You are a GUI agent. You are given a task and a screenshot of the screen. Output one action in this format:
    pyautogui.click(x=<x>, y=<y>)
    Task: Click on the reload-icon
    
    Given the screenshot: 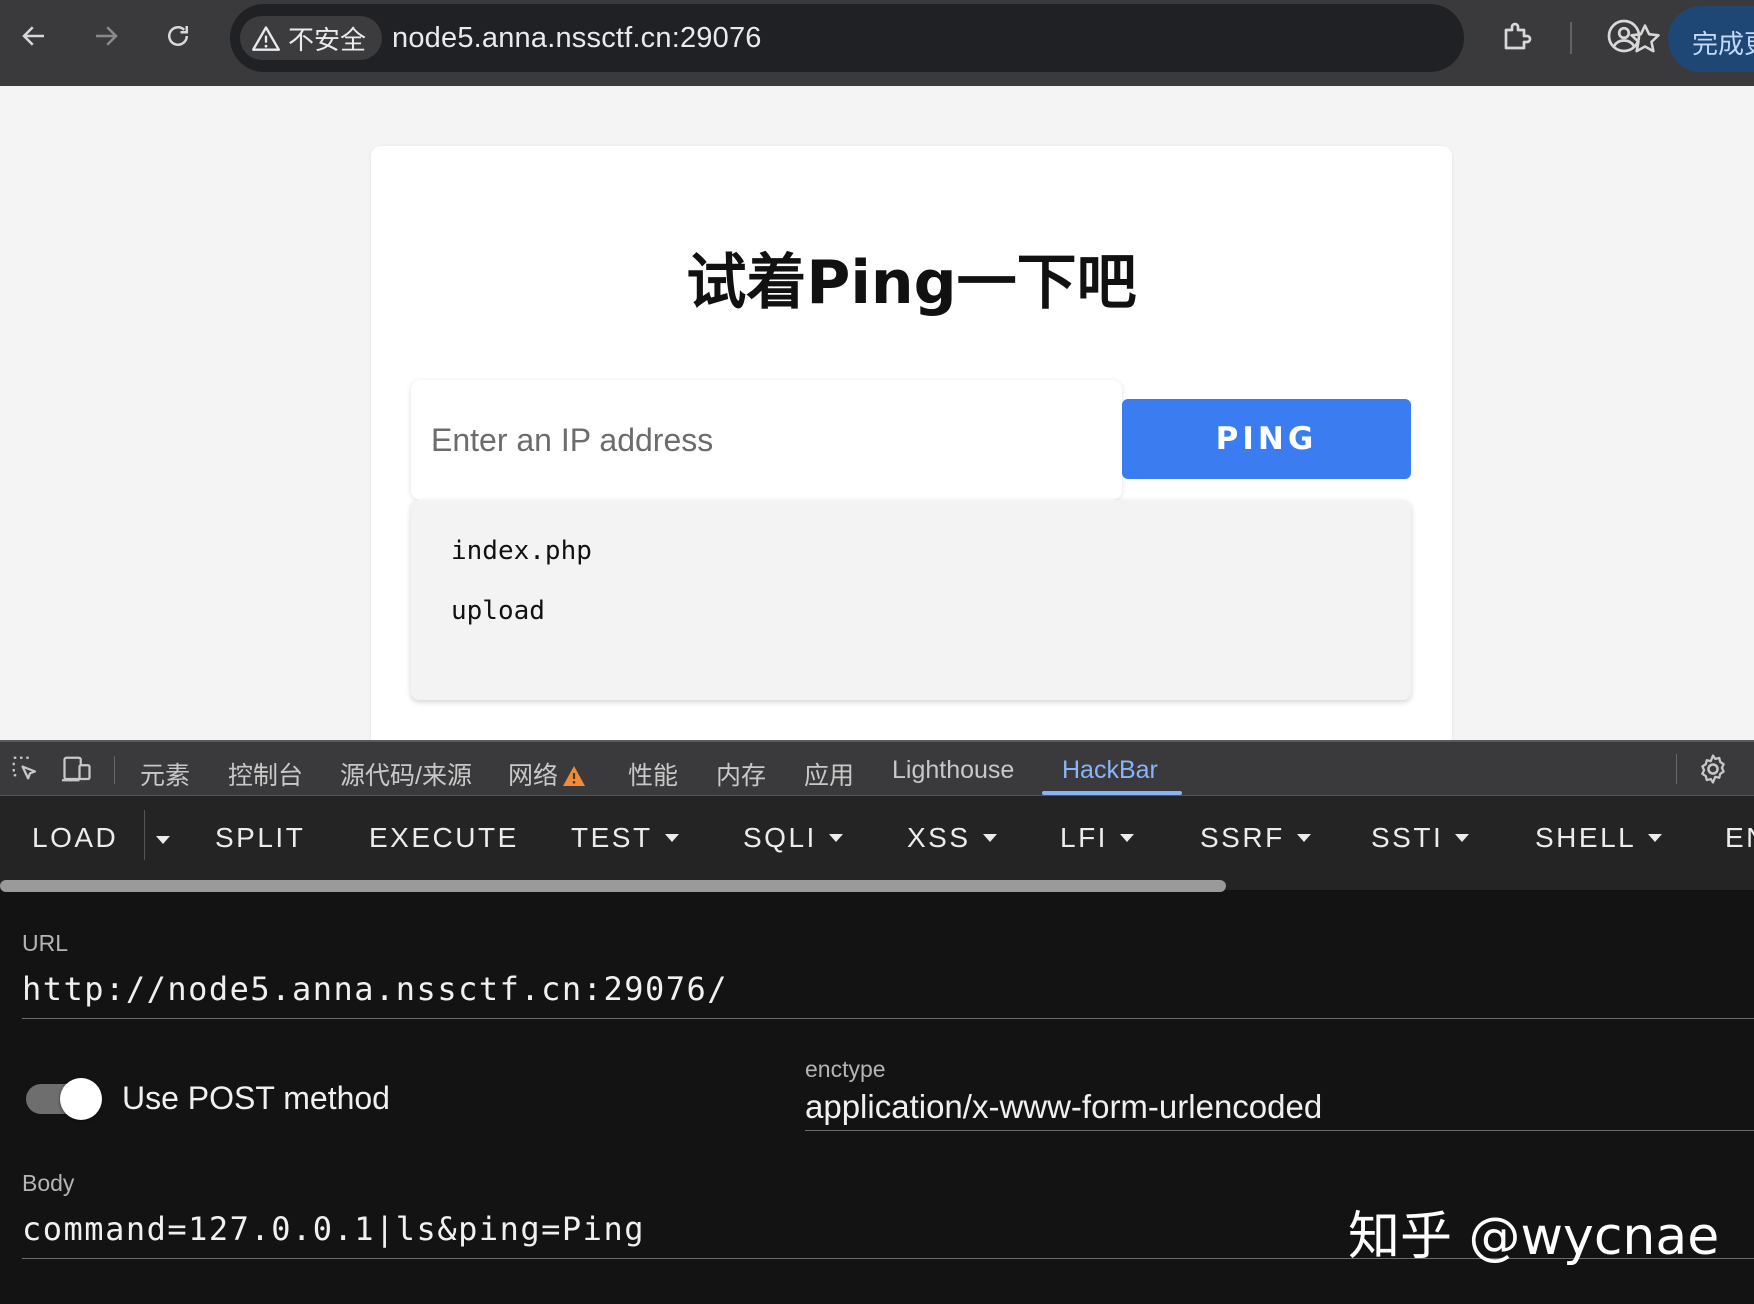 What is the action you would take?
    pyautogui.click(x=178, y=36)
    